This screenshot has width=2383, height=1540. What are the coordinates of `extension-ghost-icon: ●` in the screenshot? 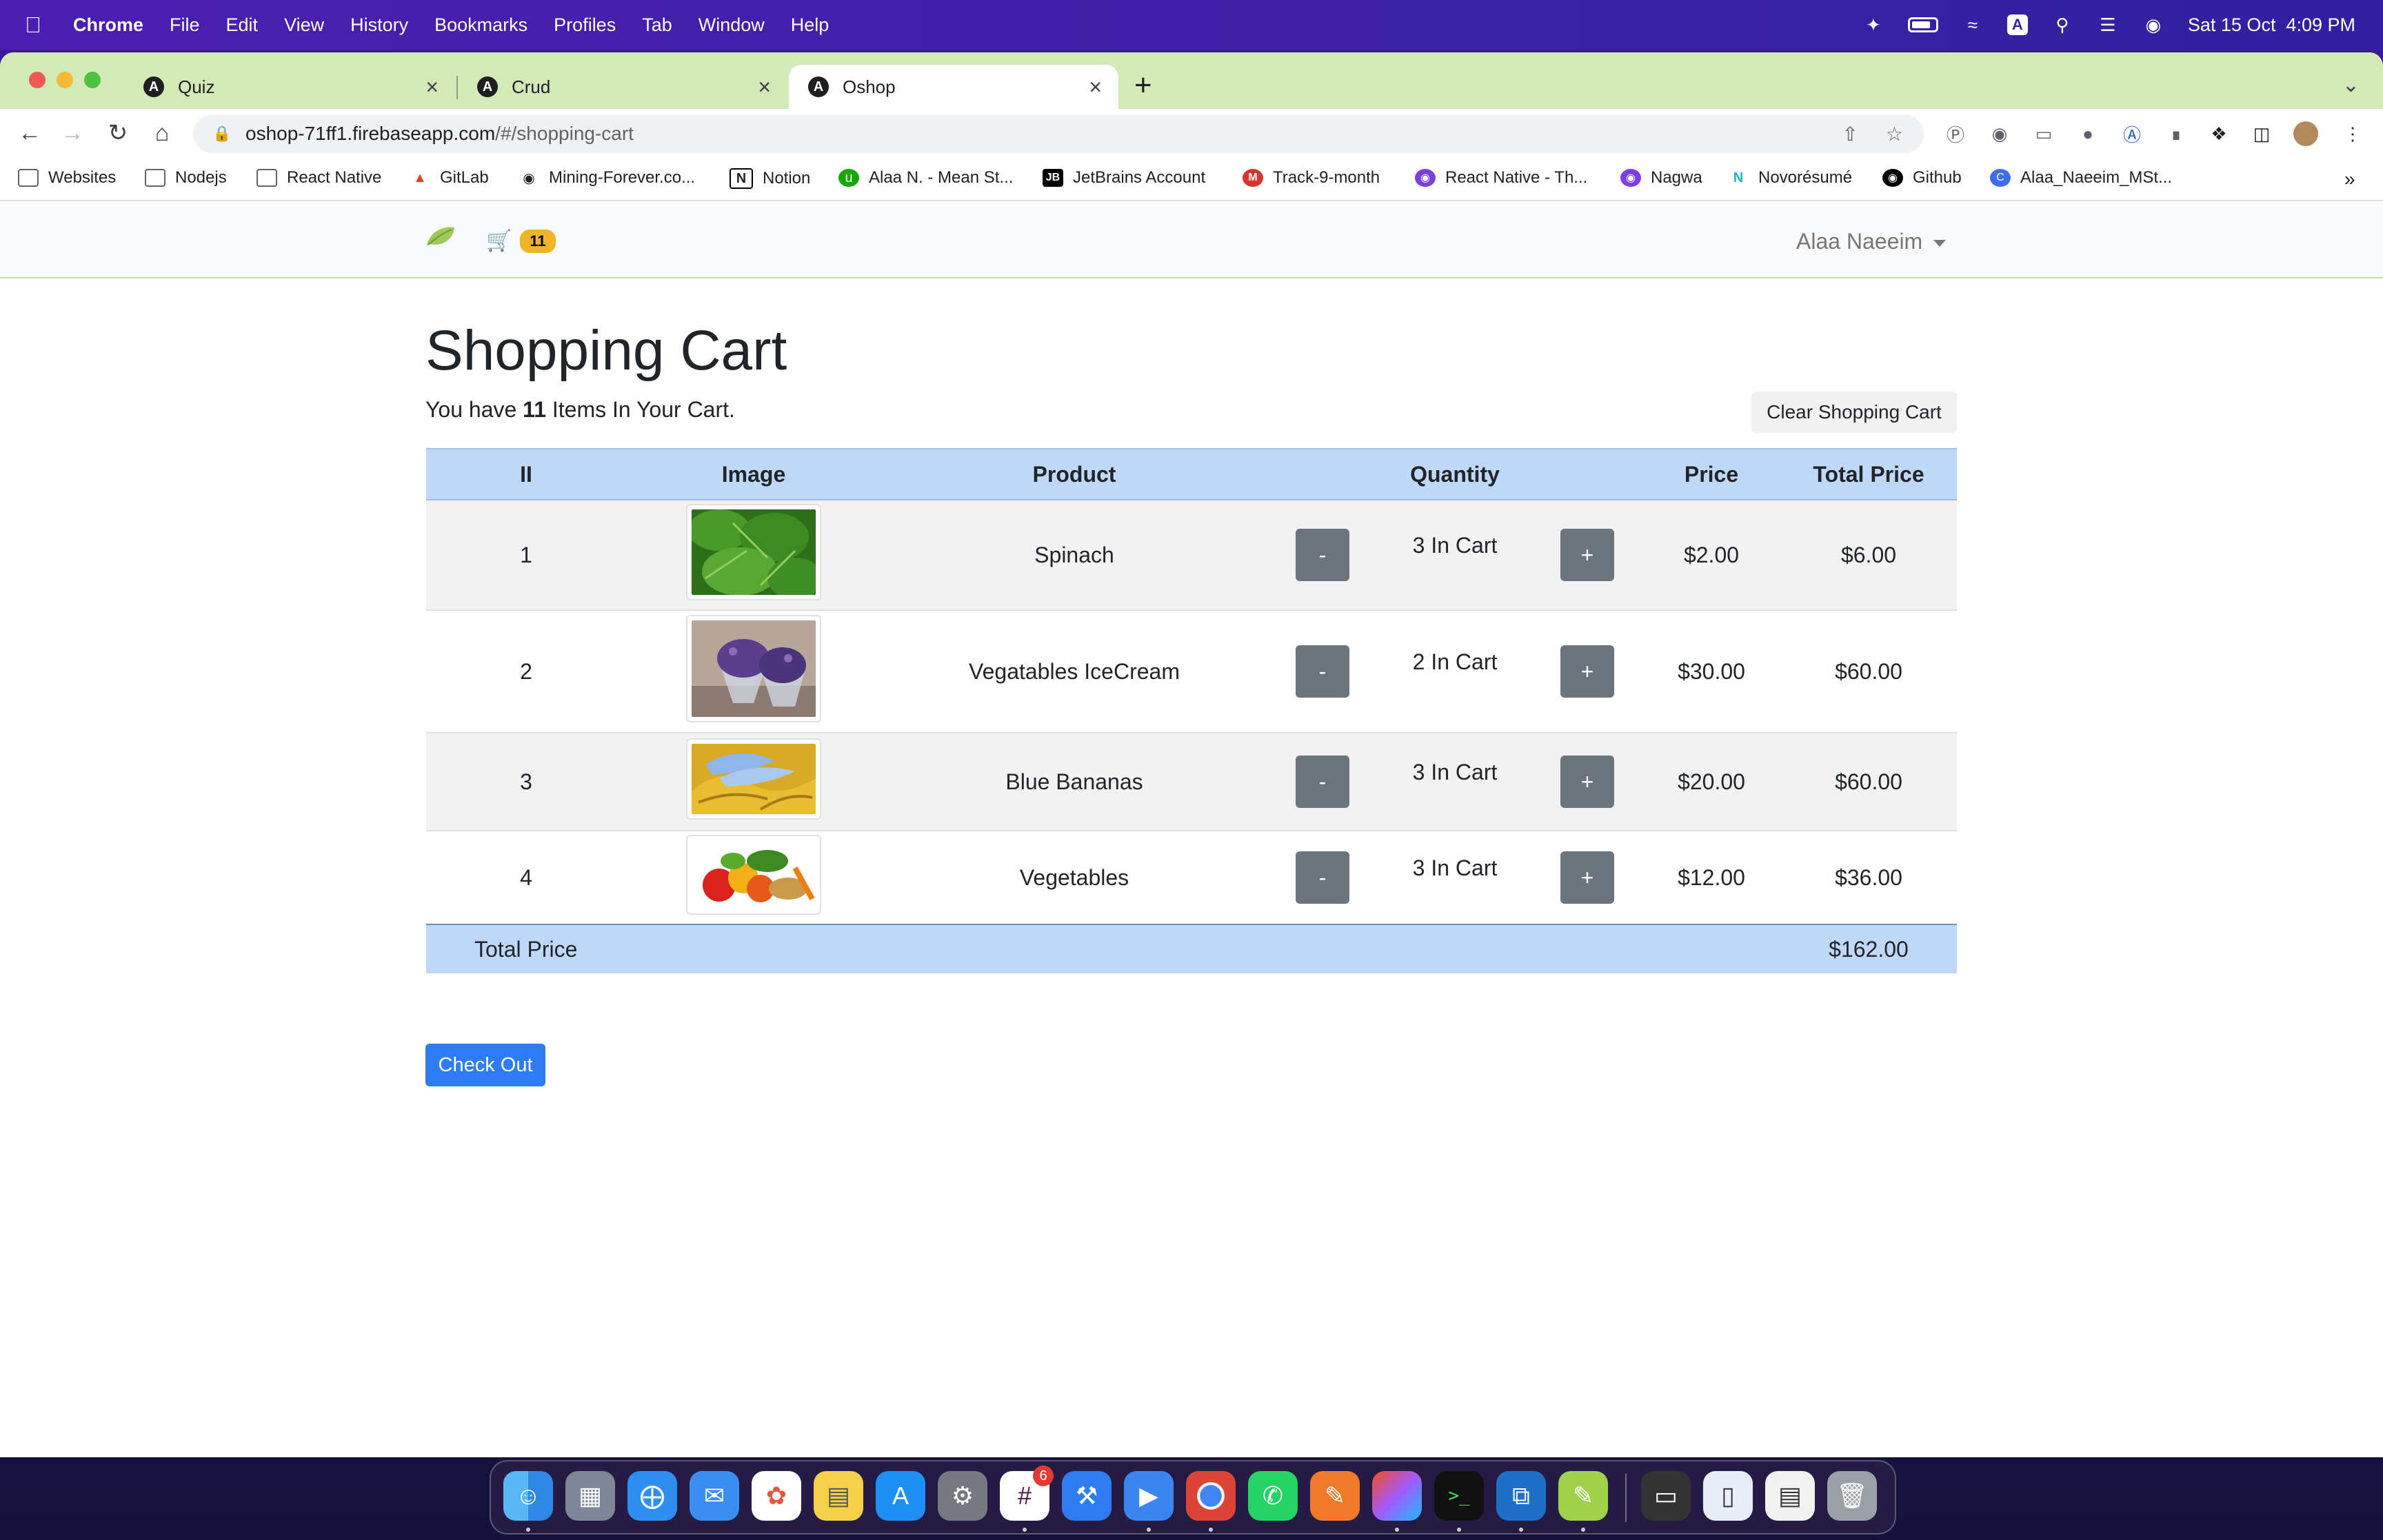 It's located at (2087, 134).